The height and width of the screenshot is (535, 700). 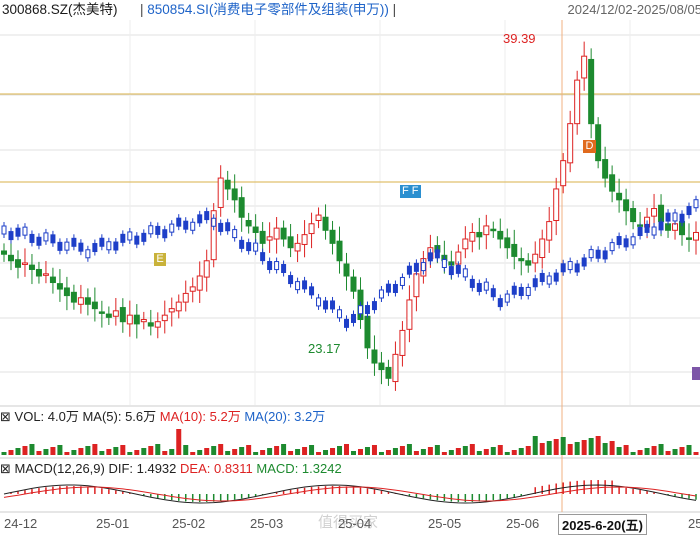 I want to click on marker-e: E, so click(x=160, y=259).